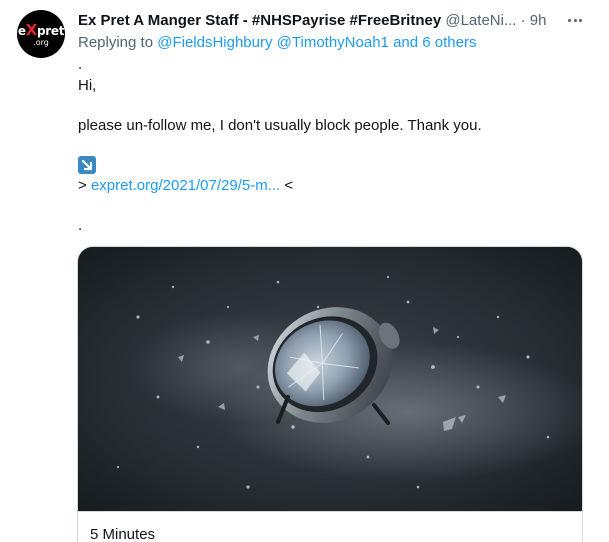 The width and height of the screenshot is (609, 542). I want to click on tweet-text-greeting: Hi,, so click(87, 85).